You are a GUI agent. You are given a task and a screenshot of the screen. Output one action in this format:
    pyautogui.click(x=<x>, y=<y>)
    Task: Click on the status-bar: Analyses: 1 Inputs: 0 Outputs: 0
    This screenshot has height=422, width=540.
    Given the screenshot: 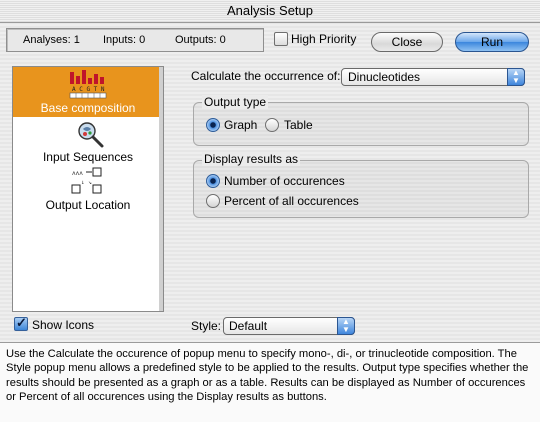 What is the action you would take?
    pyautogui.click(x=135, y=40)
    